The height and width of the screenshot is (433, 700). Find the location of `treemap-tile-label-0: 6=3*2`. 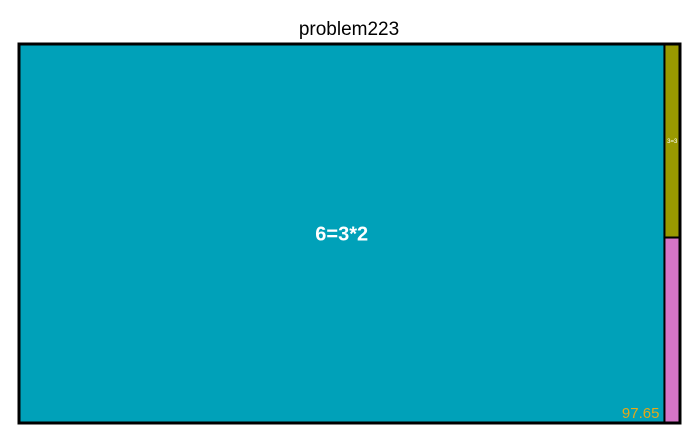

treemap-tile-label-0: 6=3*2 is located at coordinates (341, 235).